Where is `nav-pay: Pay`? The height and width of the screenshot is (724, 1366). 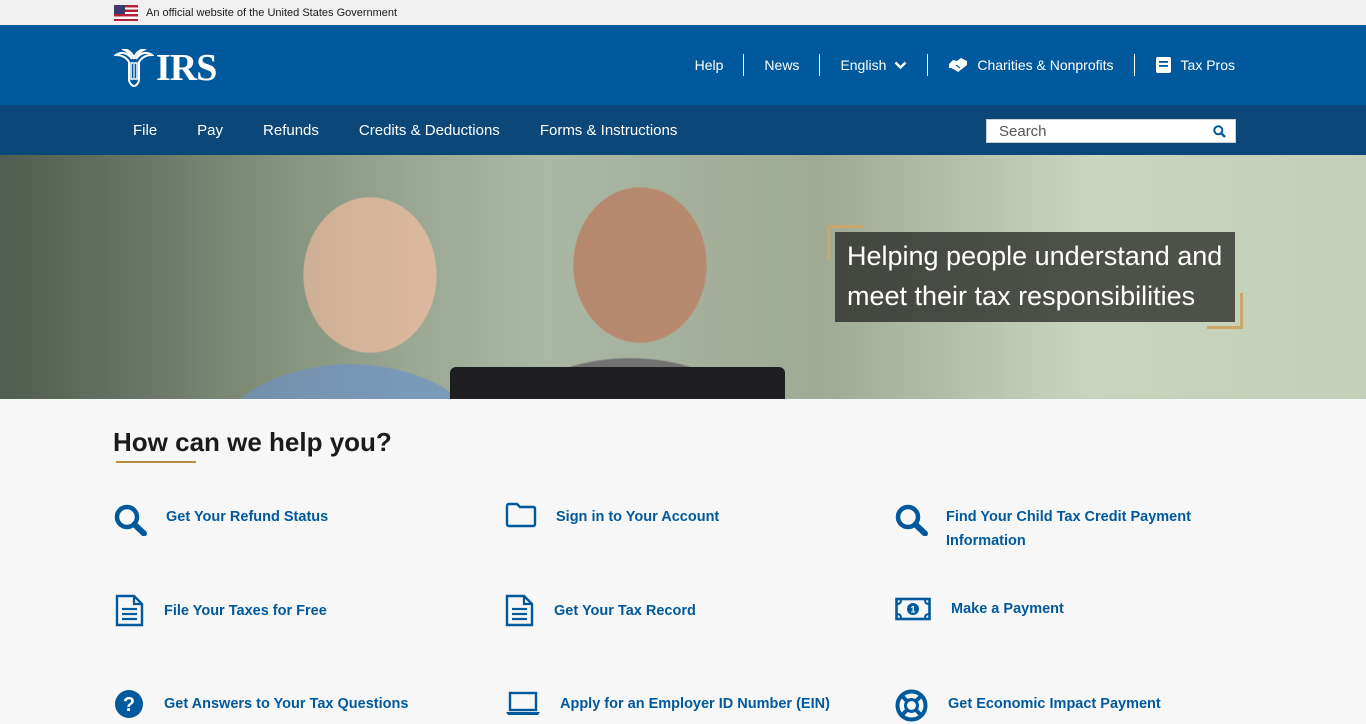 nav-pay: Pay is located at coordinates (210, 130).